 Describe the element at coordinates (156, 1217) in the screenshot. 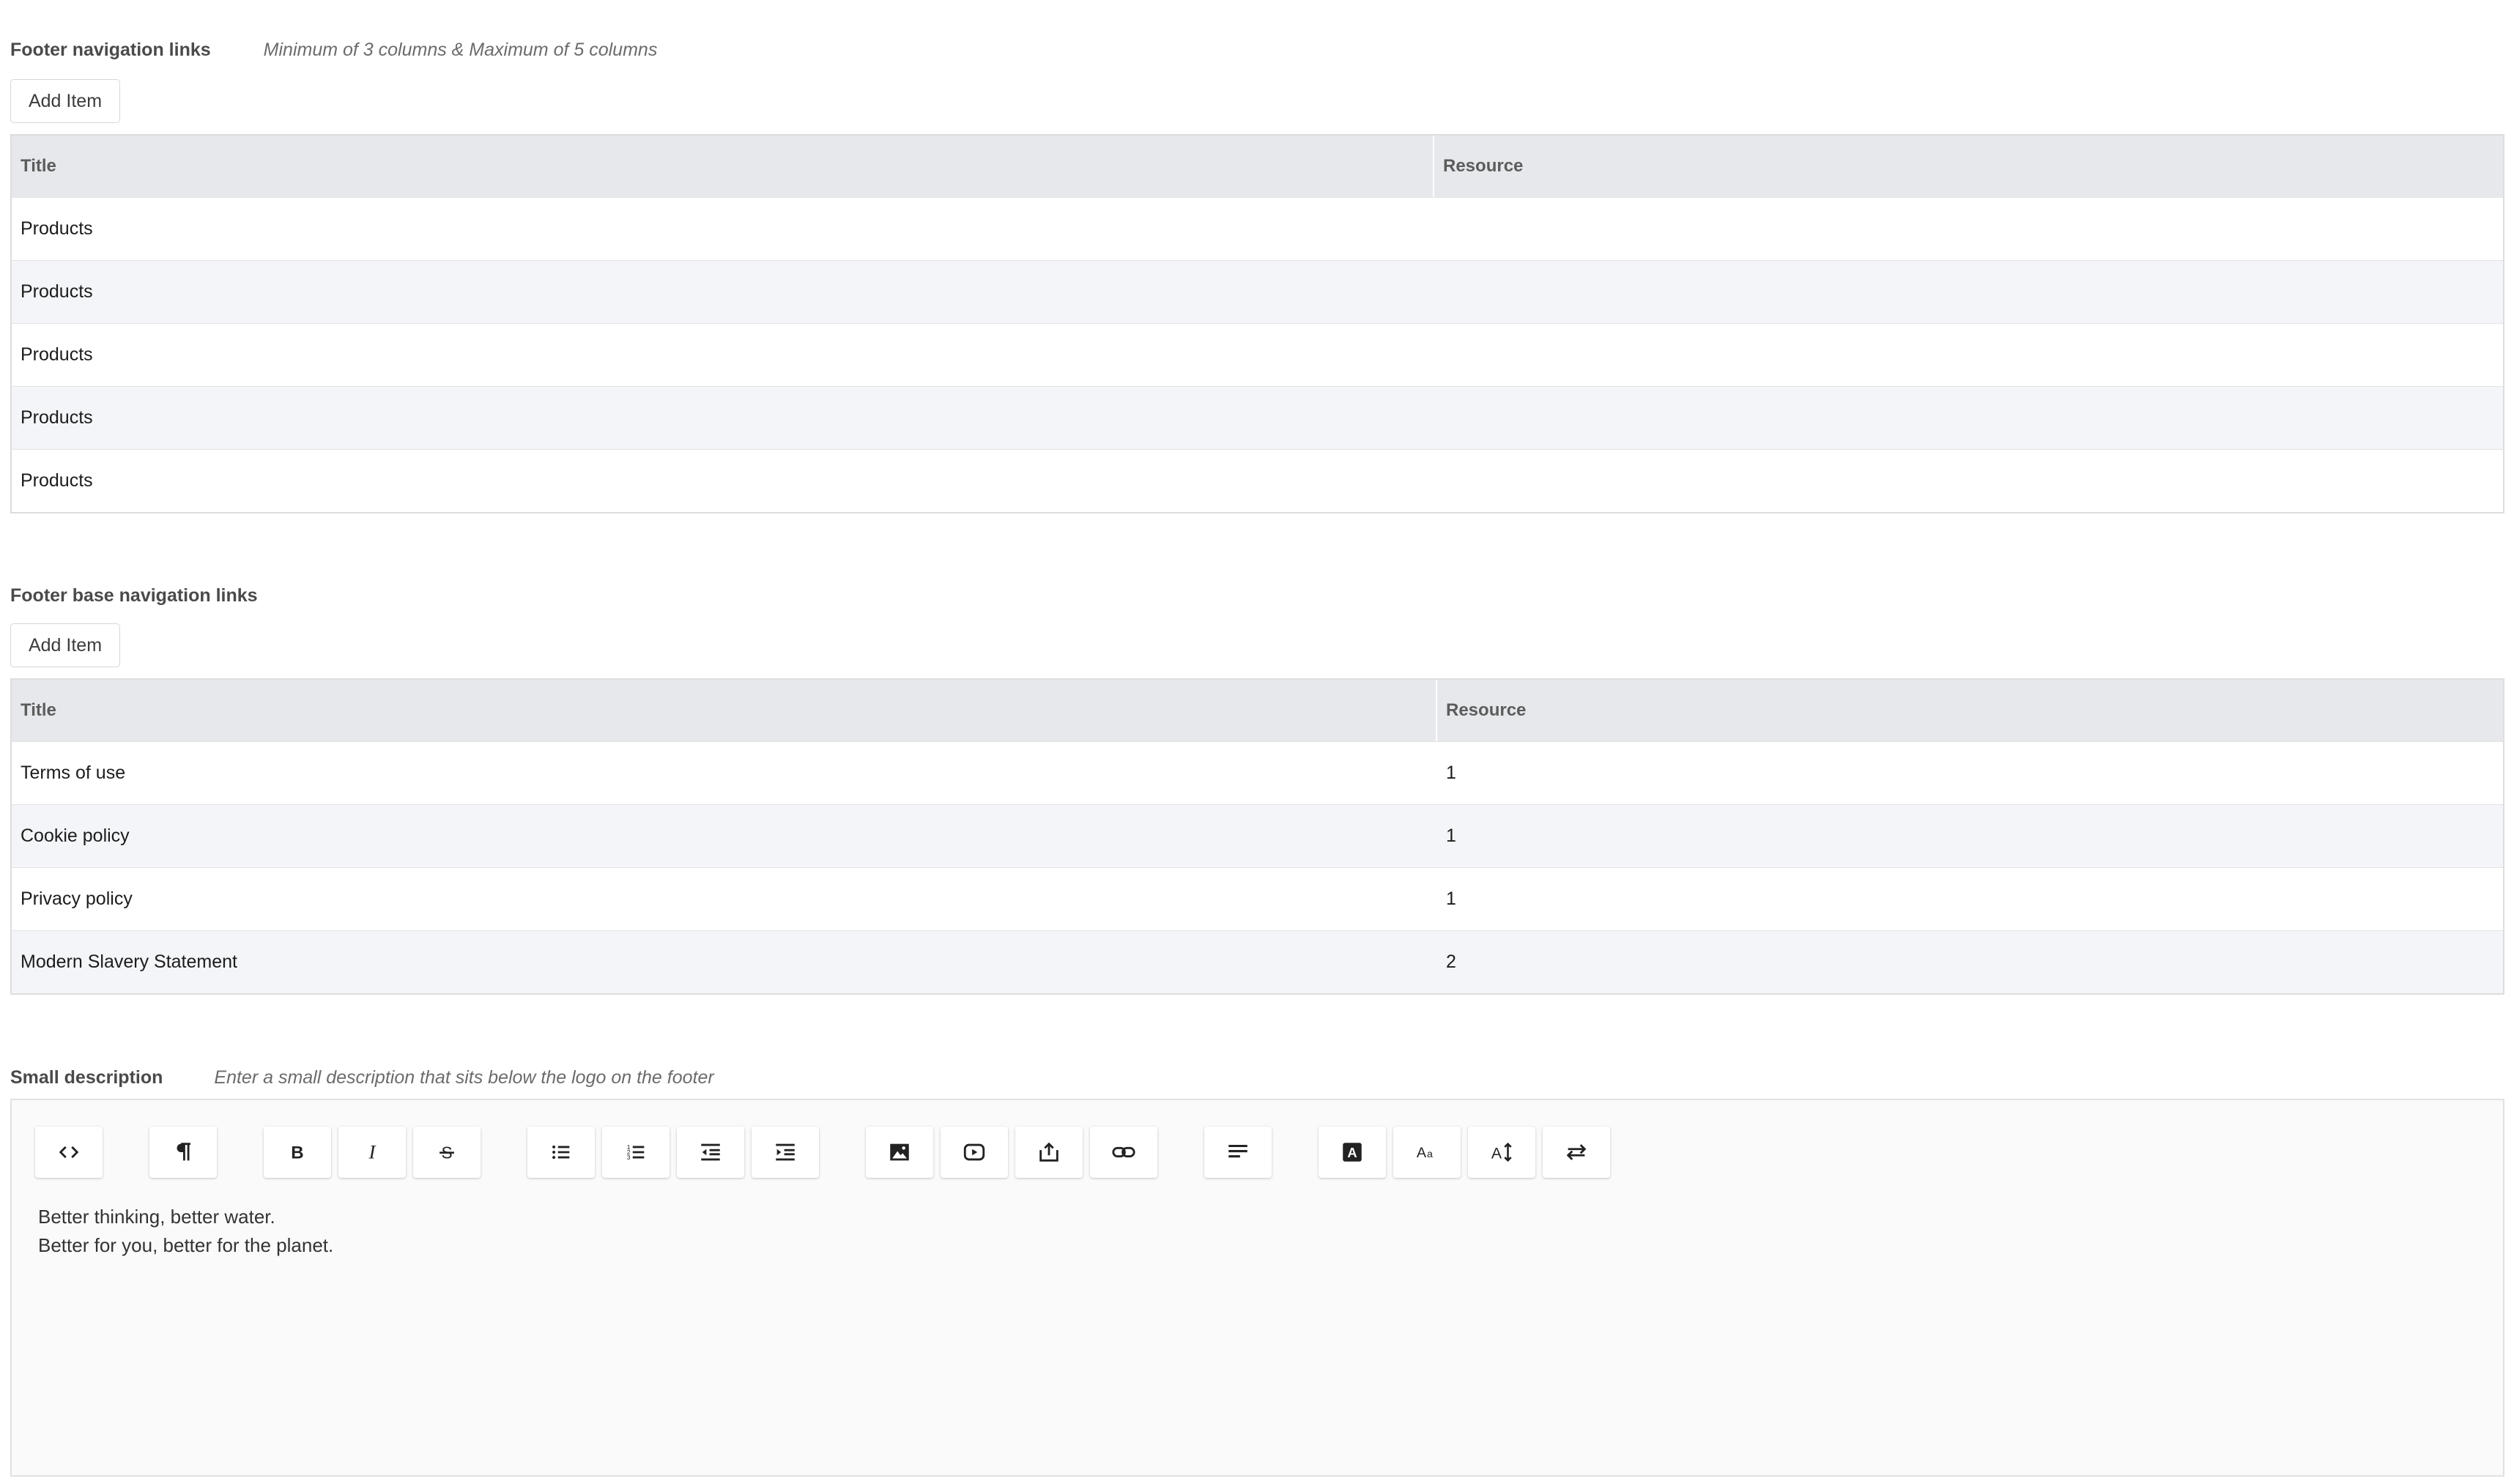

I see `content-line: Better thinking, better water.` at that location.